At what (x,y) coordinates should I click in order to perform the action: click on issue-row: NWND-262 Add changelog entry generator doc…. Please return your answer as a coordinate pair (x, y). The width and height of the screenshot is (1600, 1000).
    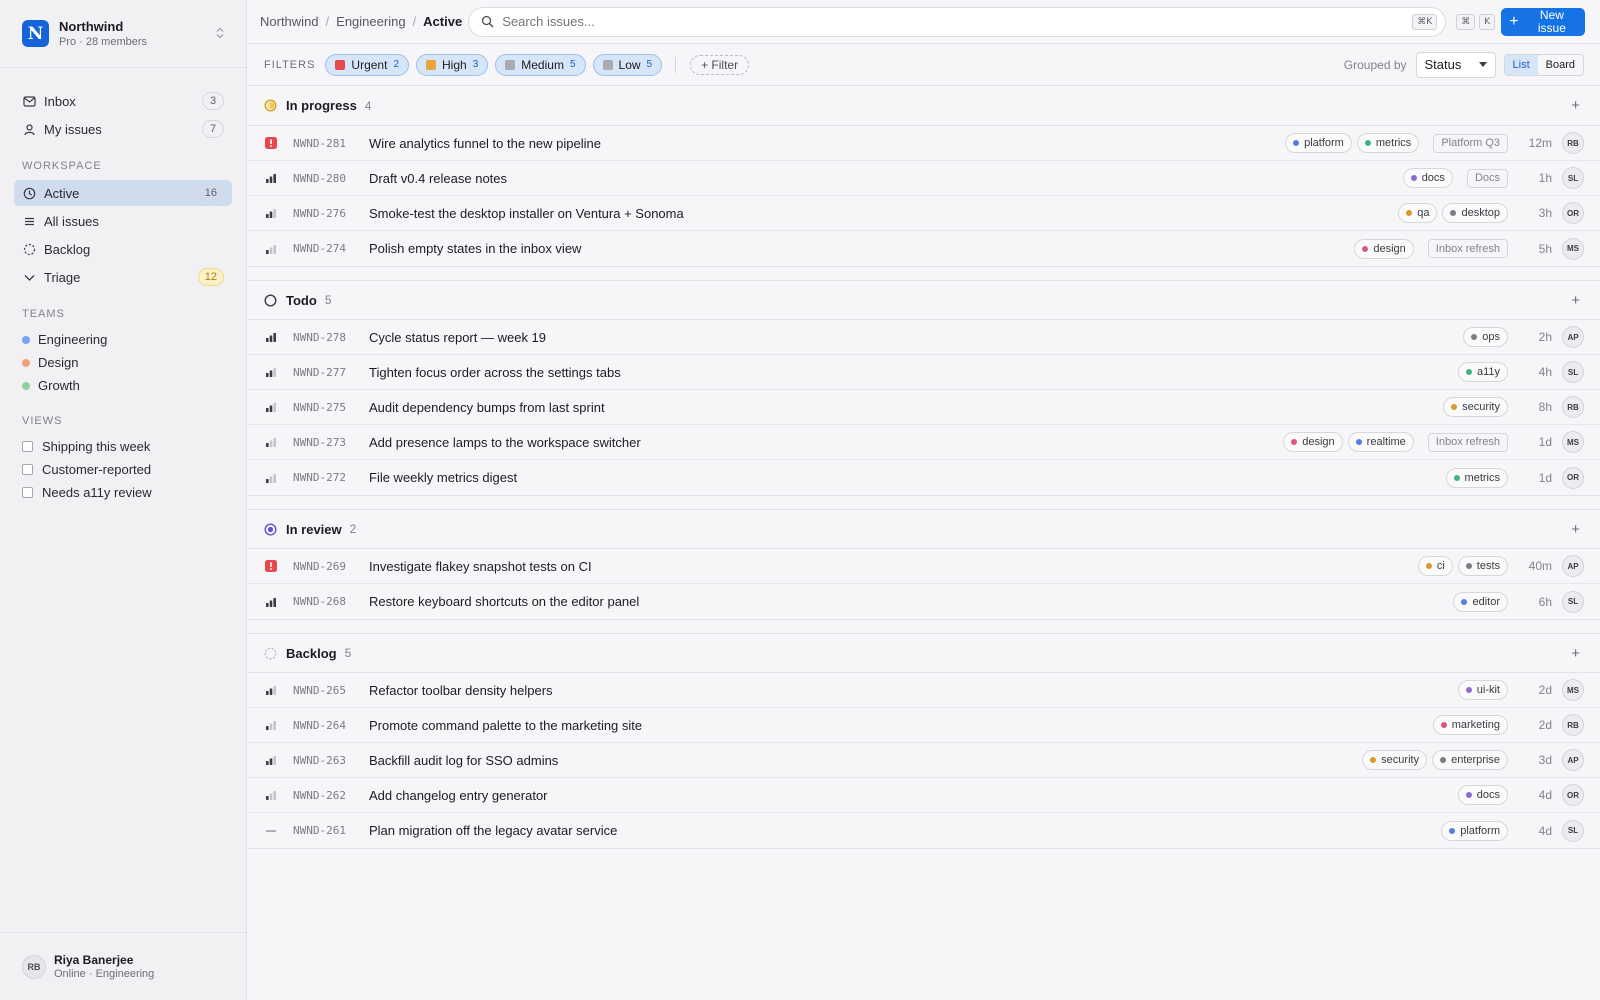
    Looking at the image, I should click on (924, 795).